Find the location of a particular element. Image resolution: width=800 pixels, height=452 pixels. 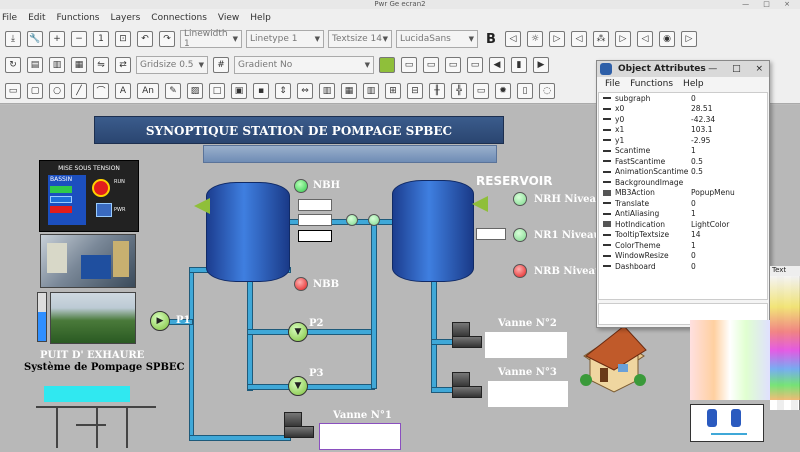

object-attributes-titlebar: Object Attributes — □ × is located at coordinates (683, 69).